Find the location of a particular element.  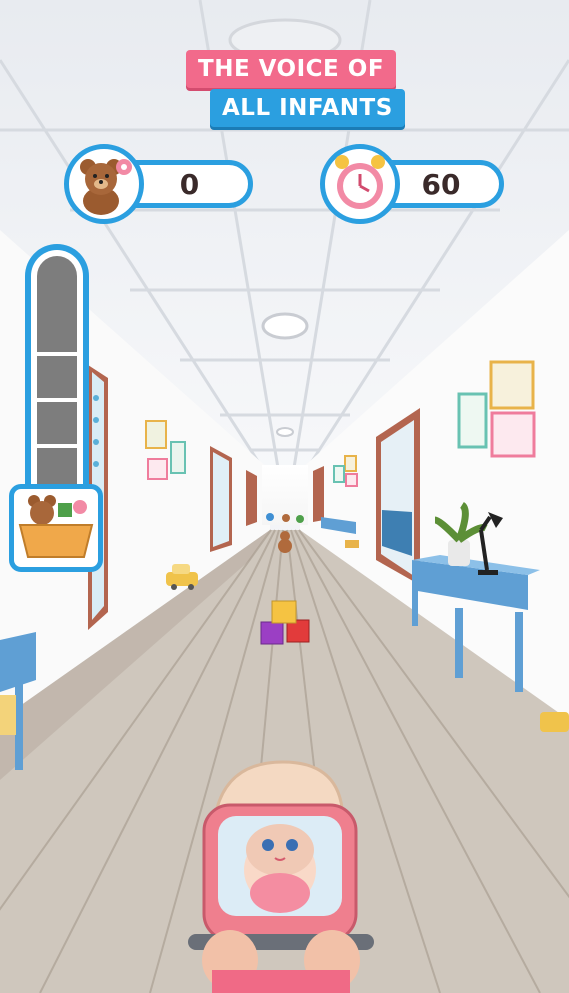

meter-track is located at coordinates (57, 383).